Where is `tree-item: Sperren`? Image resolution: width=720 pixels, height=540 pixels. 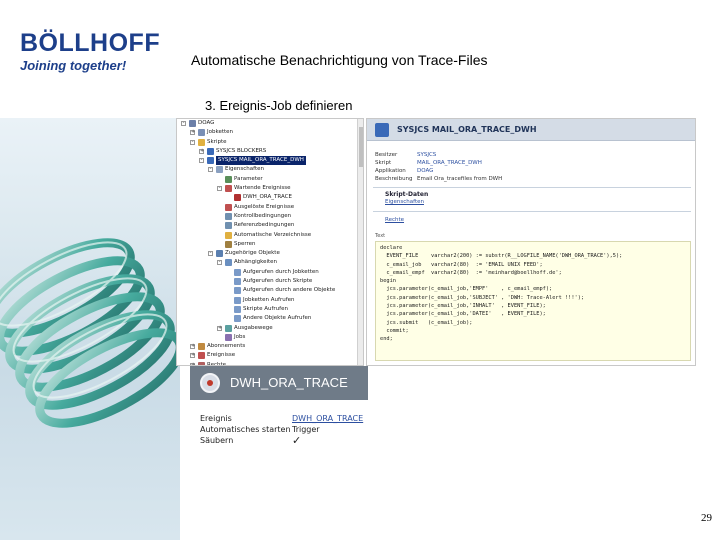 tree-item: Sperren is located at coordinates (270, 244).